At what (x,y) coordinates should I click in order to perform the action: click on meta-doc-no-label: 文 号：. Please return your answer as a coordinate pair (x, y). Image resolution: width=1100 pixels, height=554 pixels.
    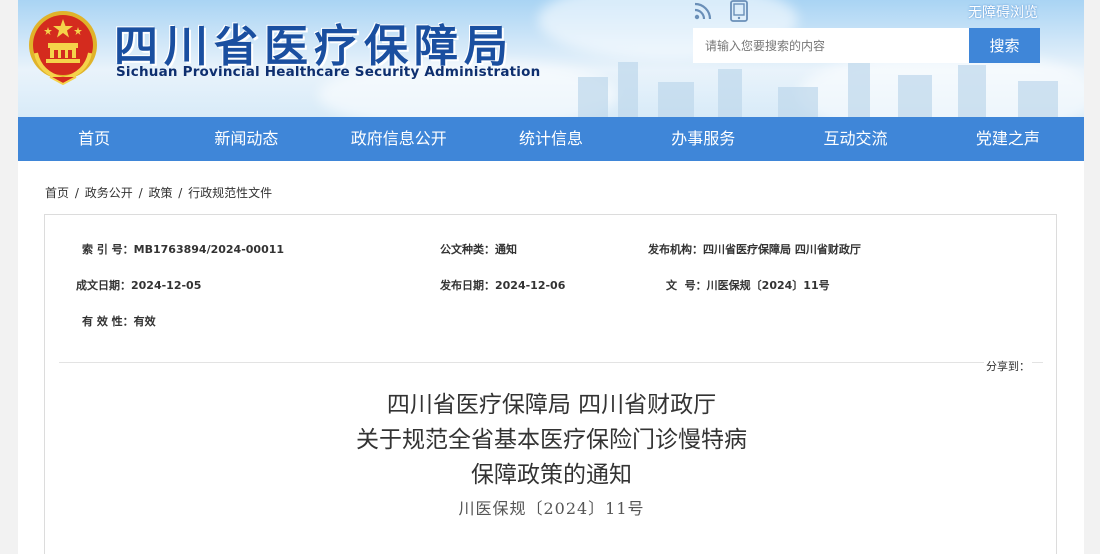
    Looking at the image, I should click on (686, 285).